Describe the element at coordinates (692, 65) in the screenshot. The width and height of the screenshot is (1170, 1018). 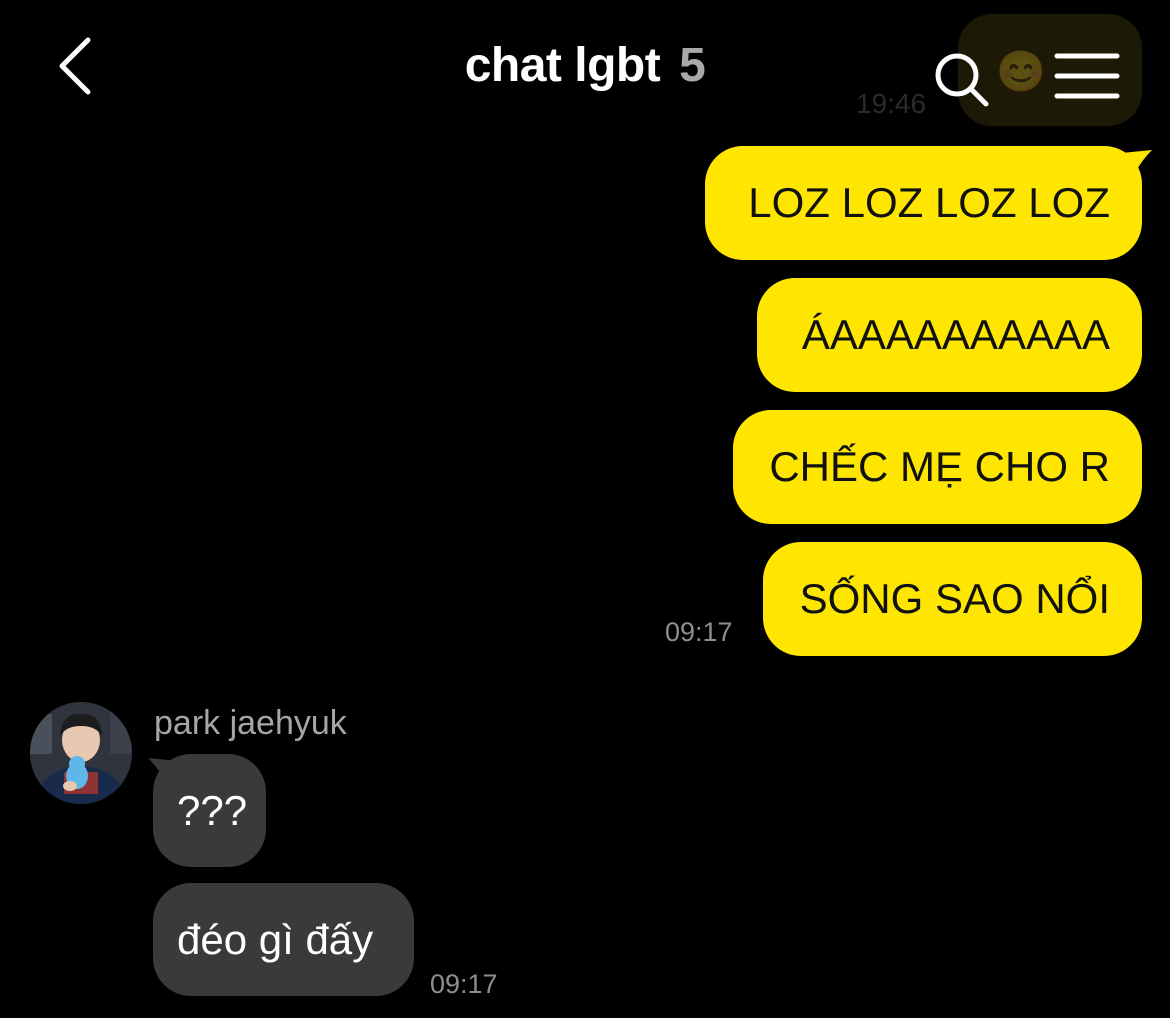
I see `member-count: 5` at that location.